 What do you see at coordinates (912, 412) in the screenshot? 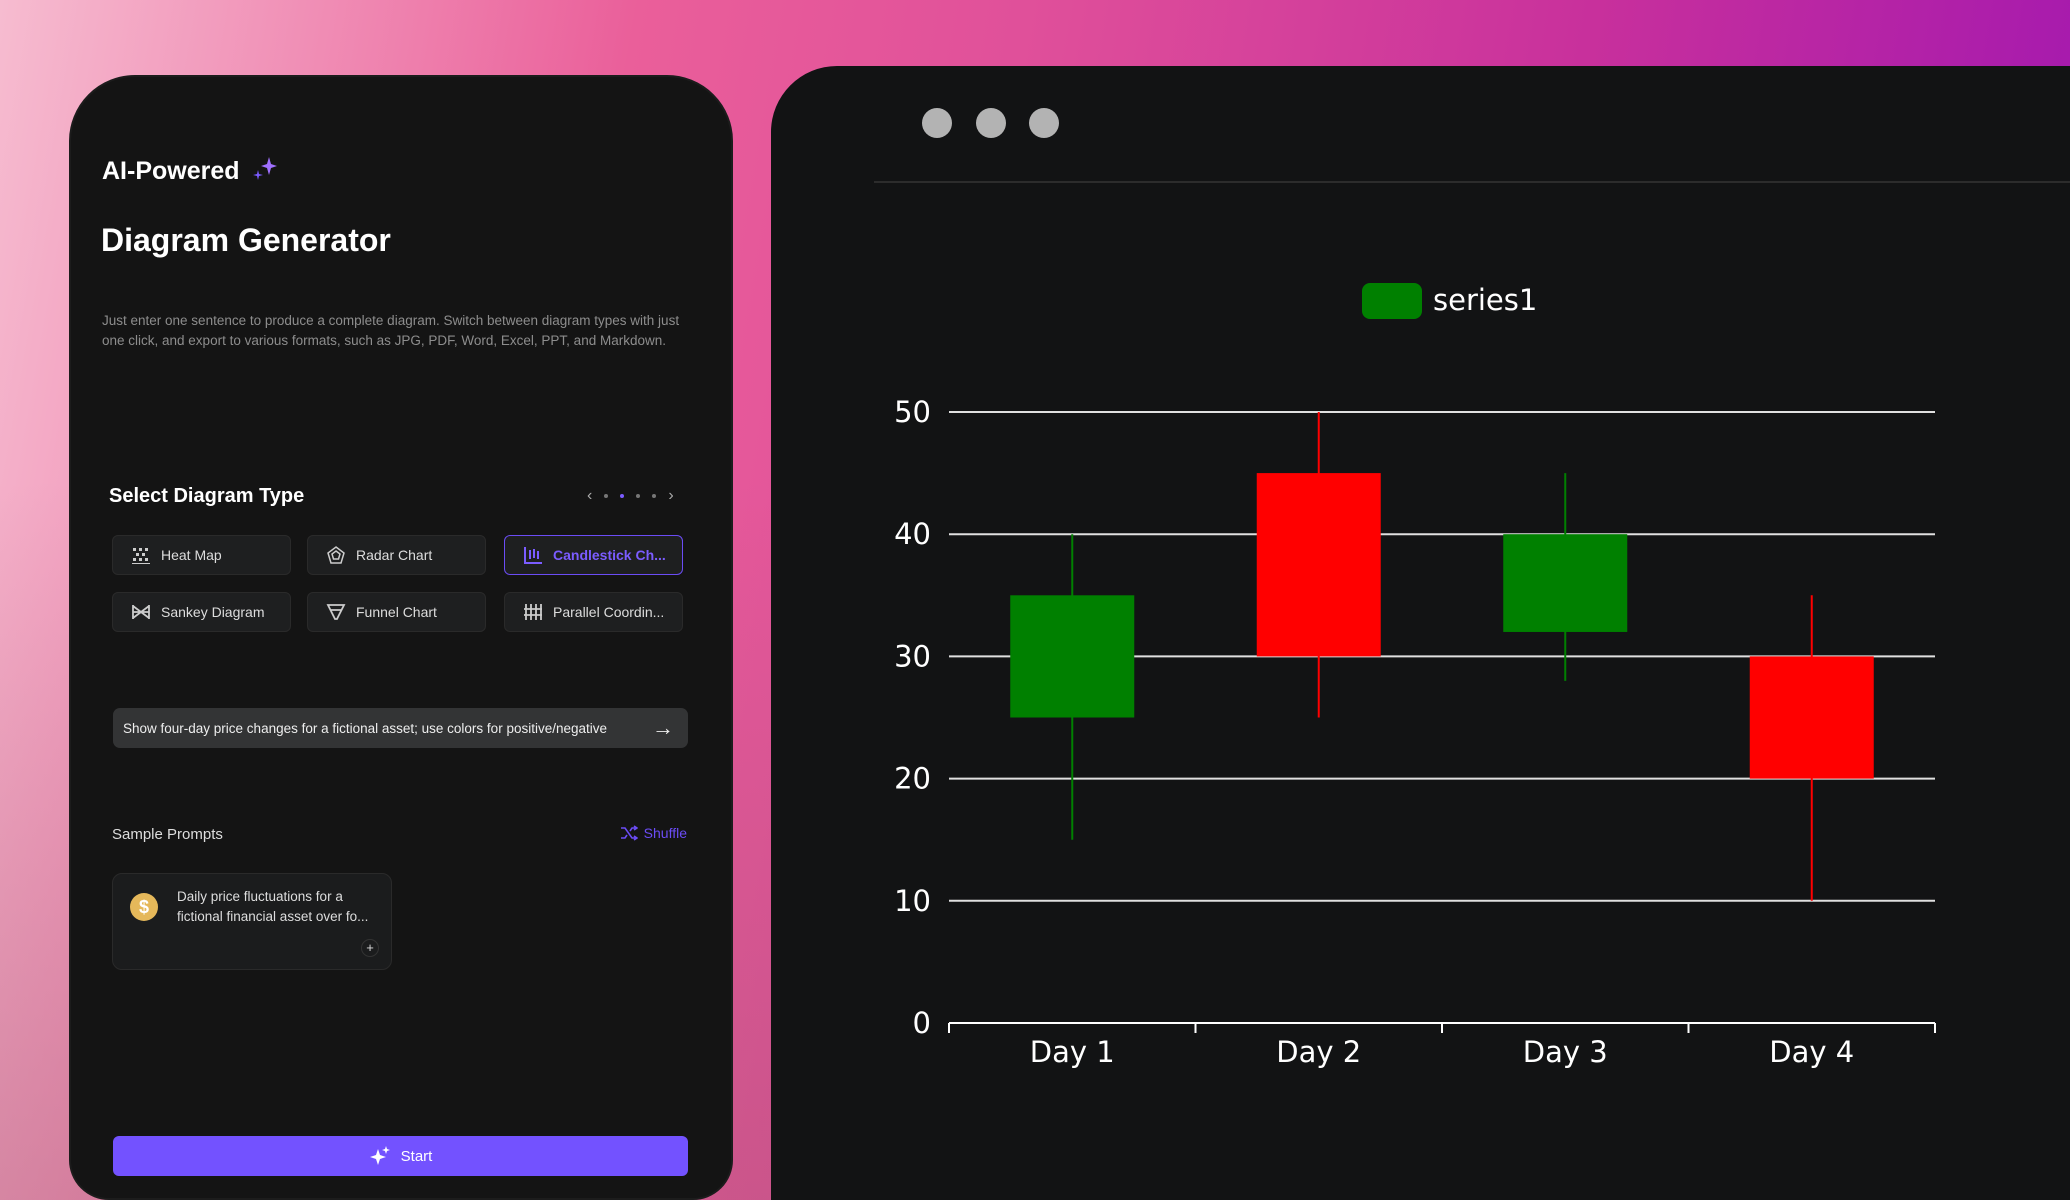
I see `y-tick-label: 50` at bounding box center [912, 412].